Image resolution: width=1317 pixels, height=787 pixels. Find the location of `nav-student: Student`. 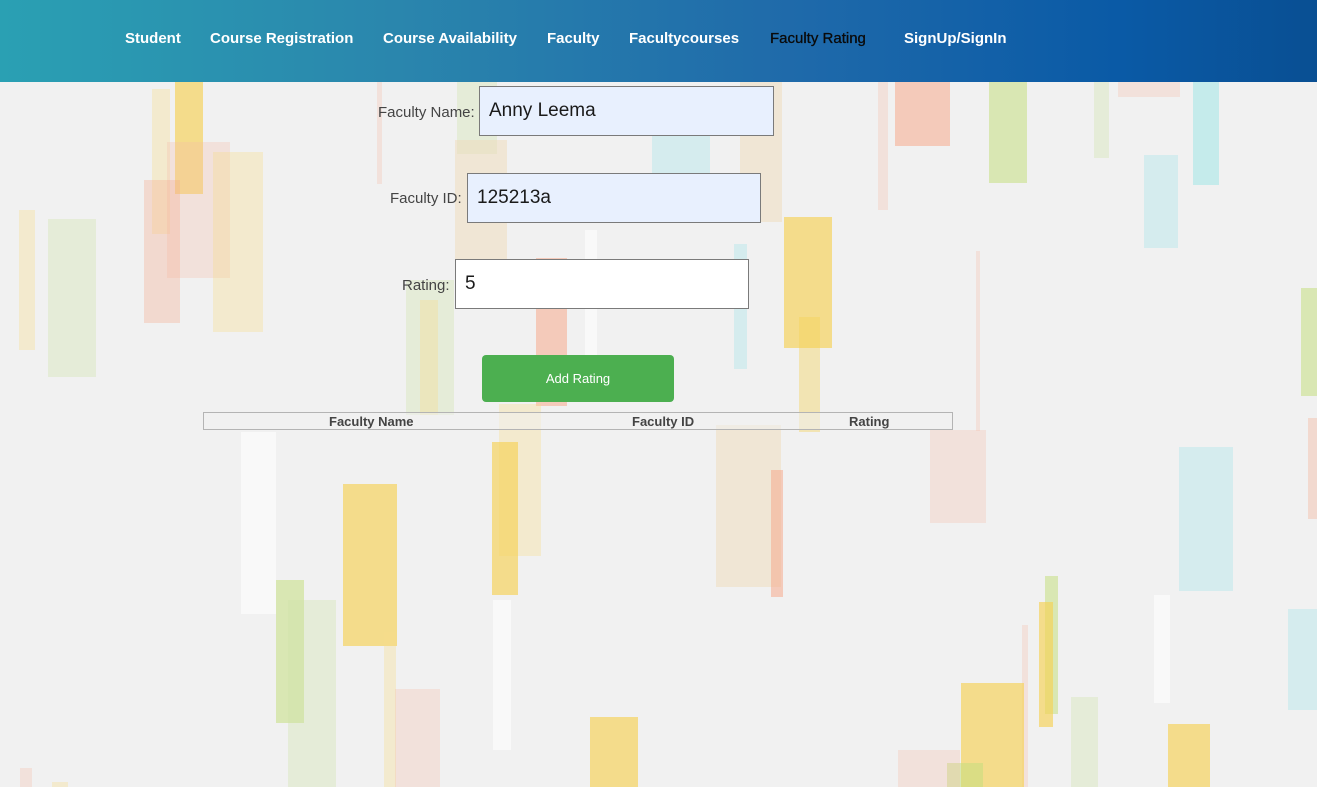

nav-student: Student is located at coordinates (153, 38).